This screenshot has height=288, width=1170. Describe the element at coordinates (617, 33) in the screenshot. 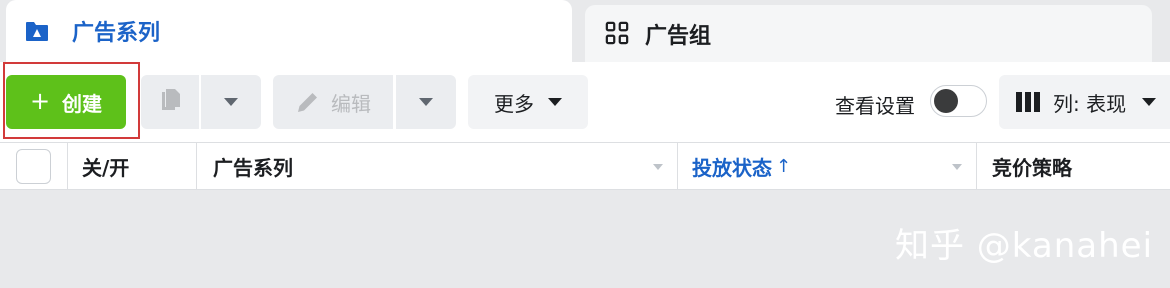

I see `grid-icon` at that location.